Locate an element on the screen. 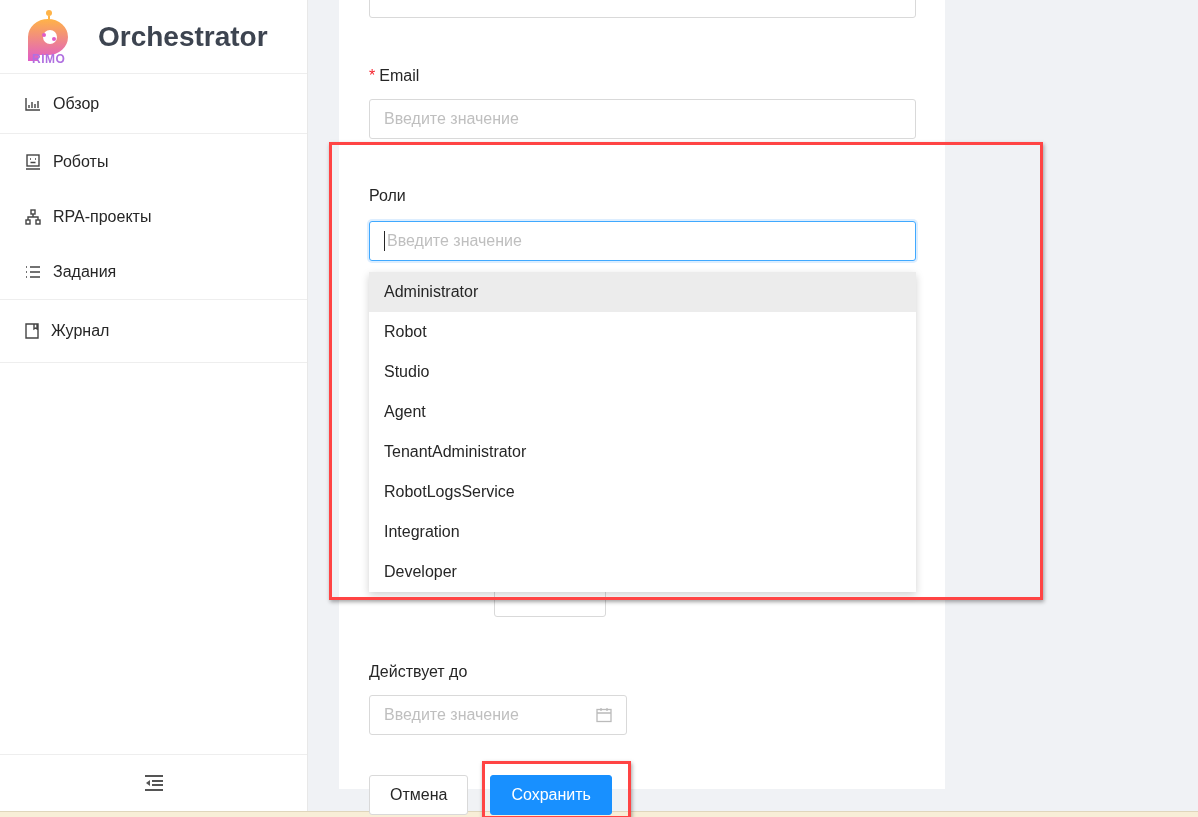  dropdown-option: TenantAdministrator is located at coordinates (642, 452).